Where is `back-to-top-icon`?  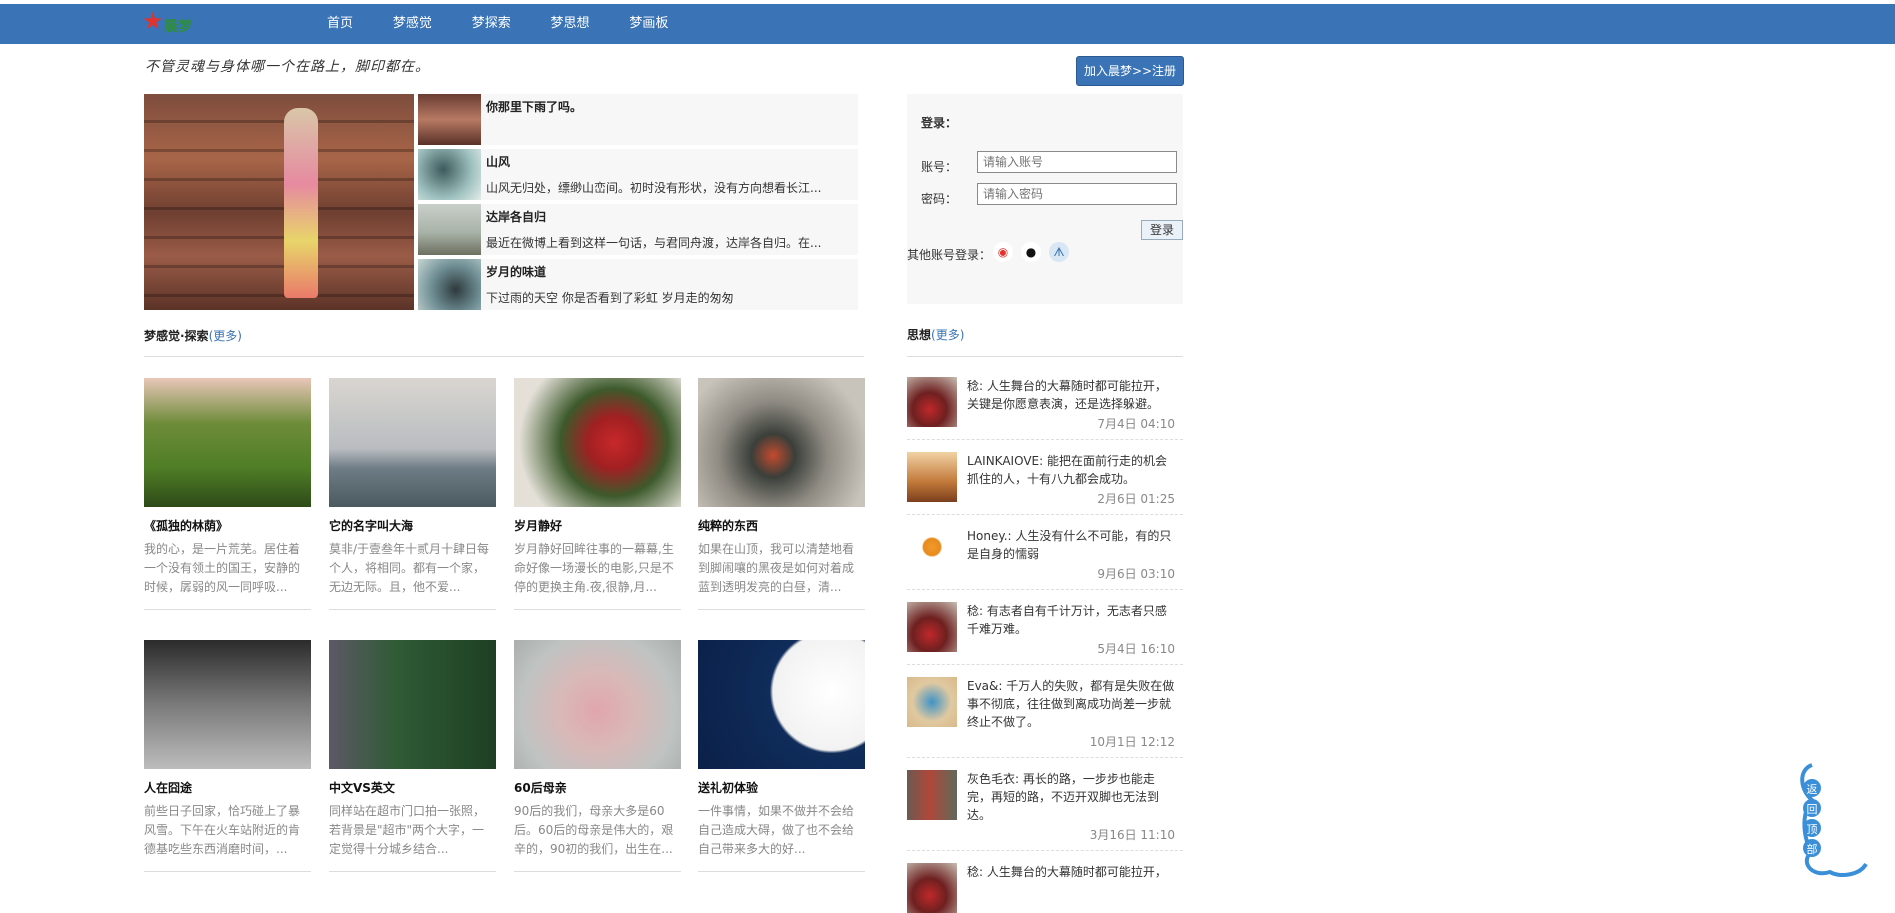
back-to-top-icon is located at coordinates (1834, 820).